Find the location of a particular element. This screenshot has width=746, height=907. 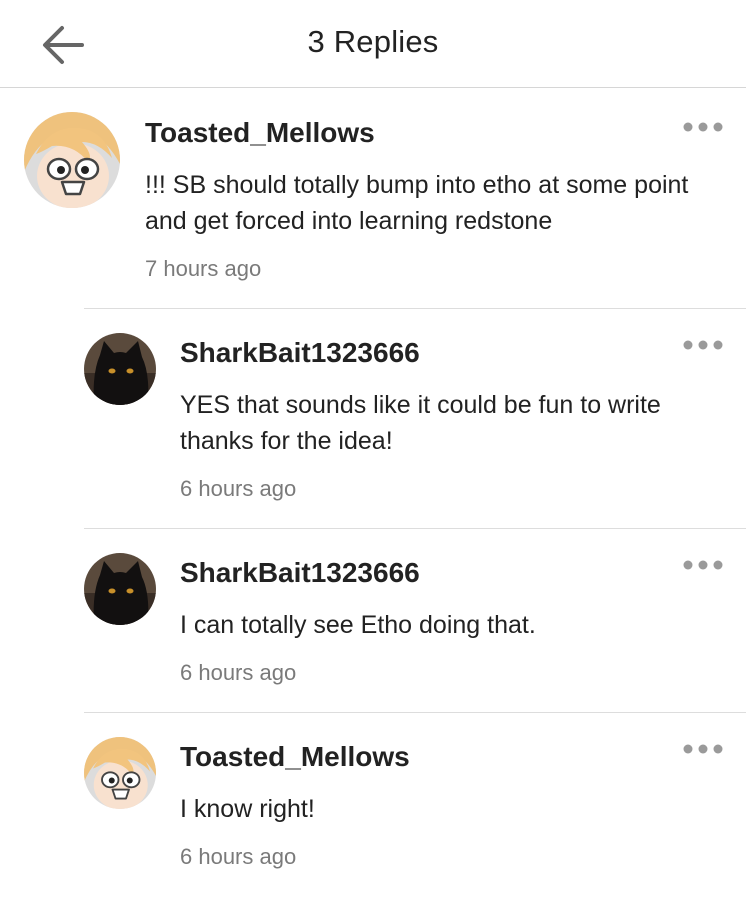

comment-text: I can totally see Etho doing that. is located at coordinates (358, 625).